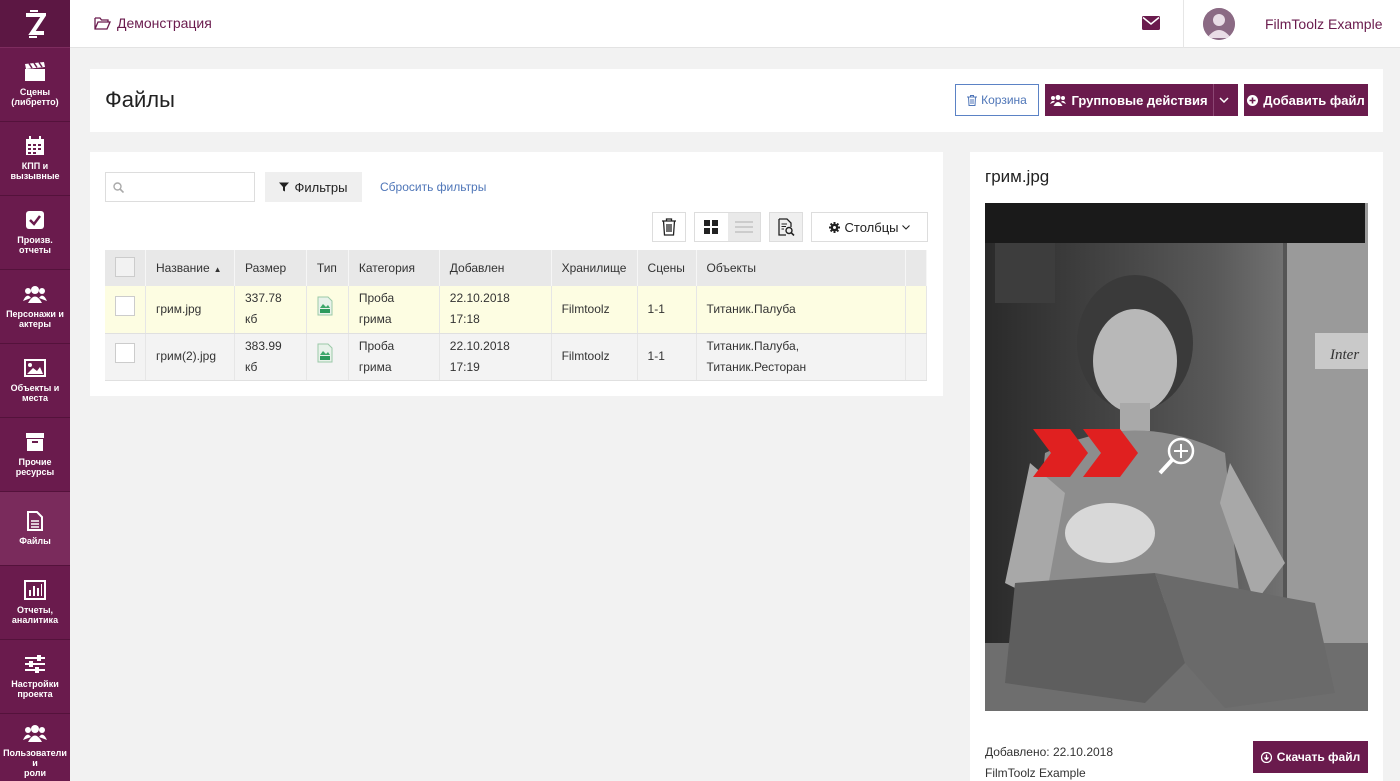 The image size is (1400, 781). Describe the element at coordinates (667, 310) in the screenshot. I see `file-scenes: 1-1` at that location.